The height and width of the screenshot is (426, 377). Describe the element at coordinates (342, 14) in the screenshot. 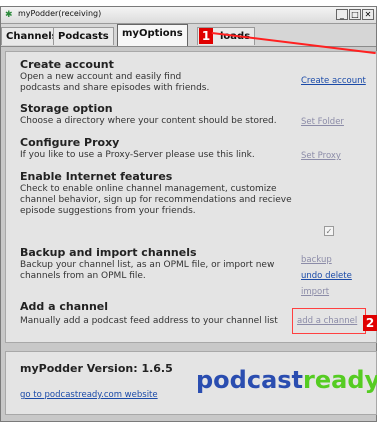

I see `minimize-button: _` at that location.